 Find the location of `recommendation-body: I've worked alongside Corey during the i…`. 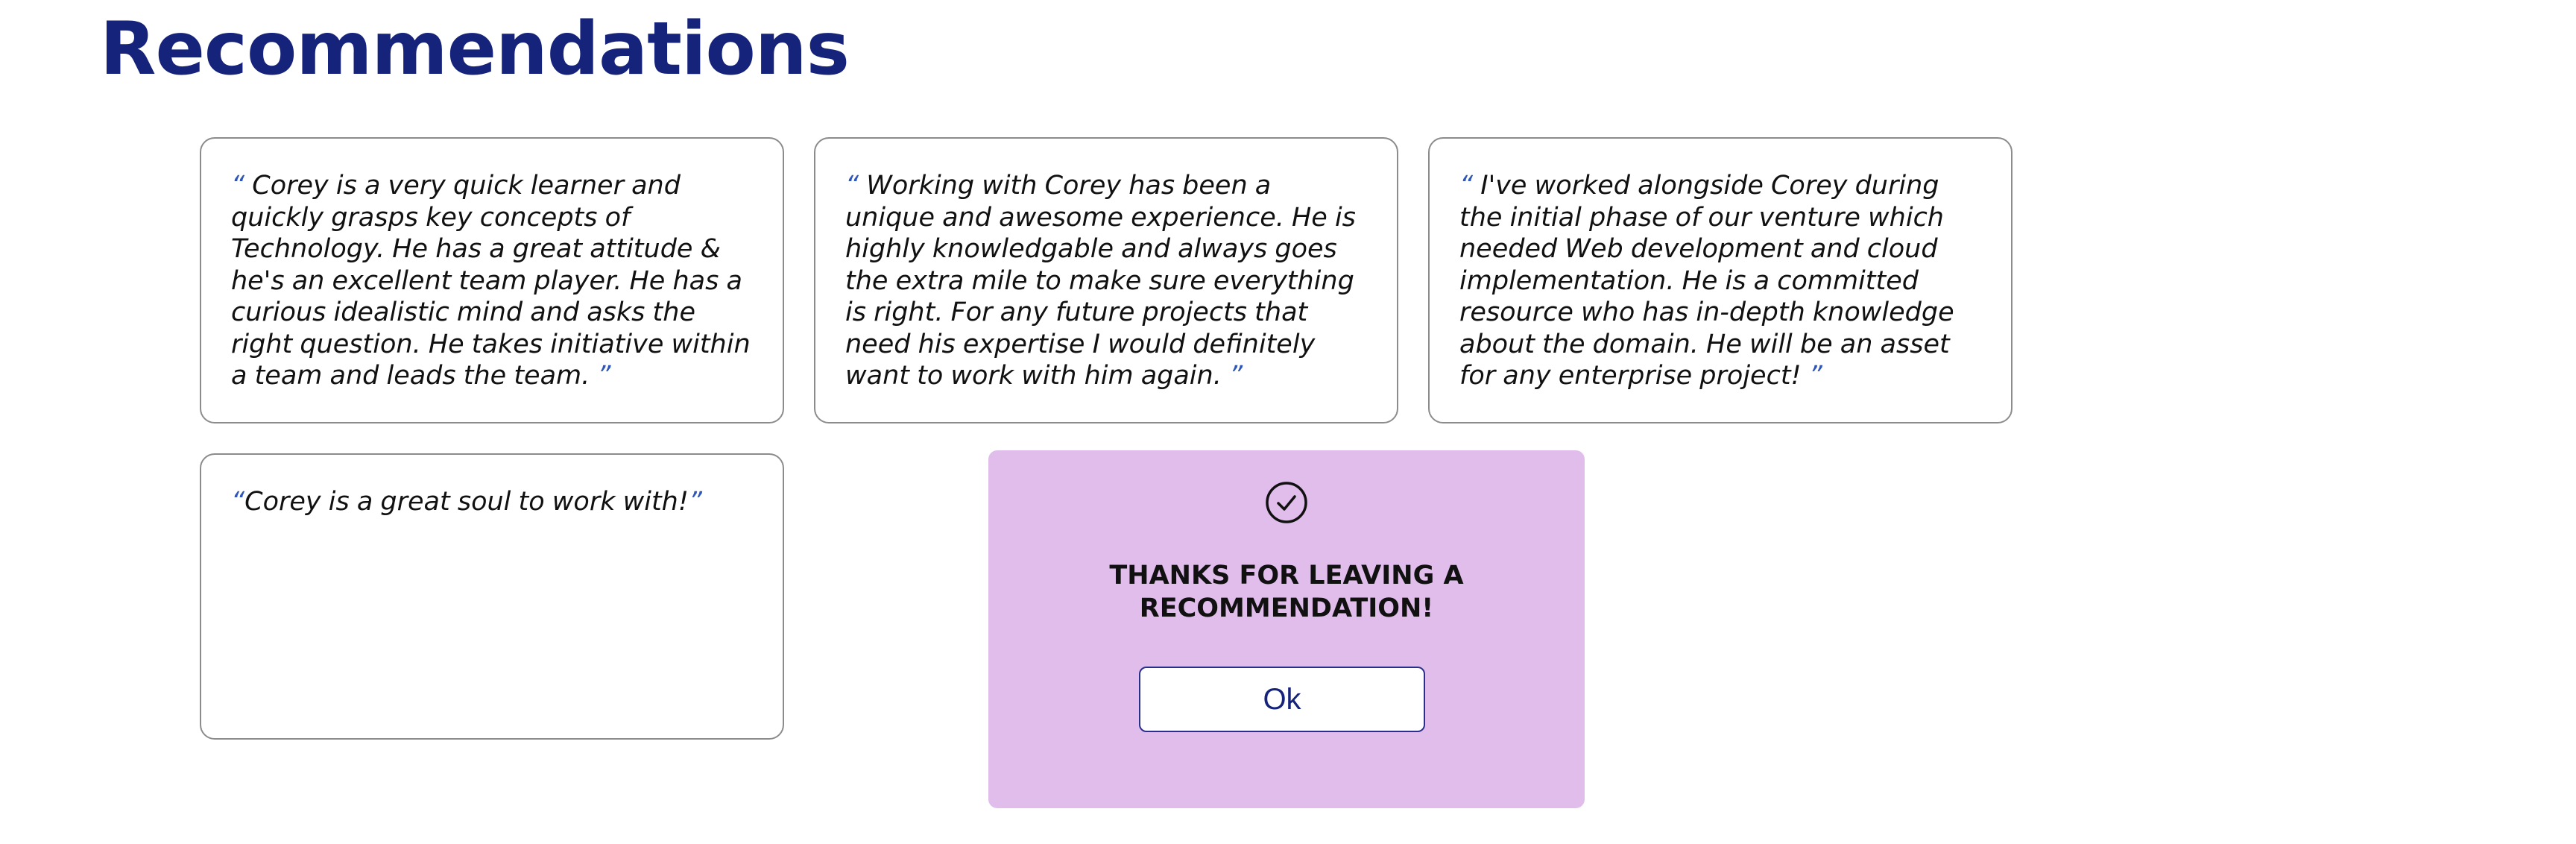

recommendation-body: I've worked alongside Corey during the i… is located at coordinates (1707, 281).